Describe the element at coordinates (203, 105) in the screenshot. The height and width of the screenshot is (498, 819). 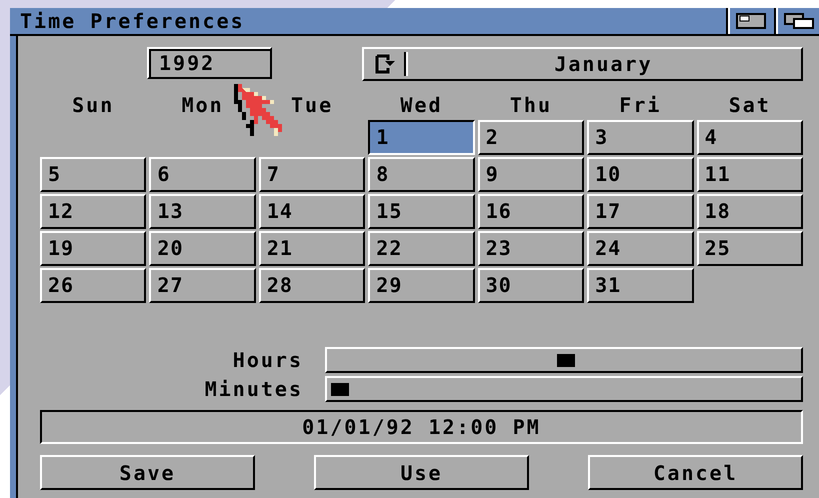
I see `weekday-label: Mon` at that location.